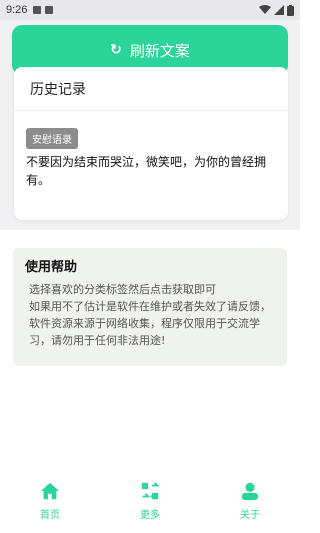 This screenshot has height=533, width=320. What do you see at coordinates (116, 50) in the screenshot?
I see `refresh-icon: ↻` at bounding box center [116, 50].